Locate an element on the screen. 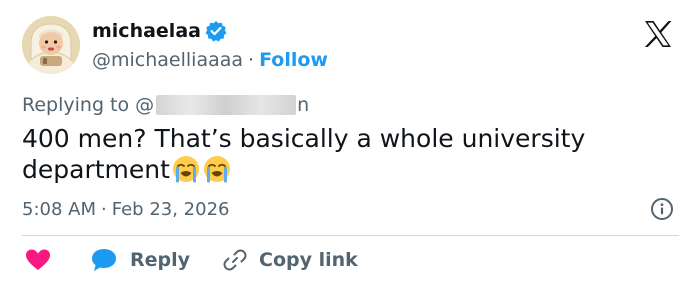  link-icon is located at coordinates (235, 260).